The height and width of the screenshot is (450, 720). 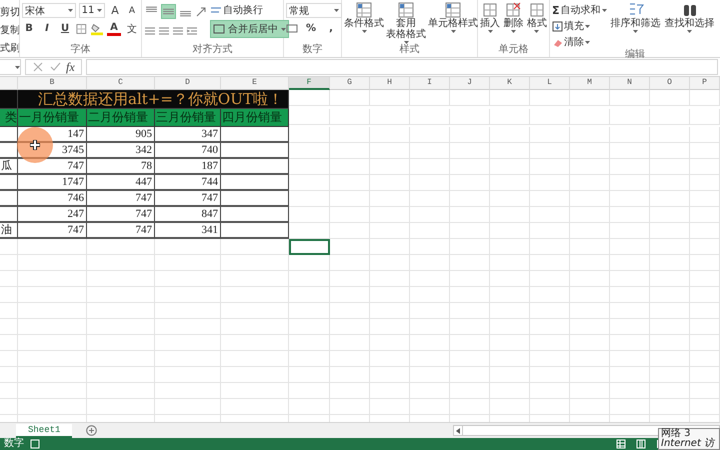 What do you see at coordinates (705, 83) in the screenshot?
I see `column-header: P` at bounding box center [705, 83].